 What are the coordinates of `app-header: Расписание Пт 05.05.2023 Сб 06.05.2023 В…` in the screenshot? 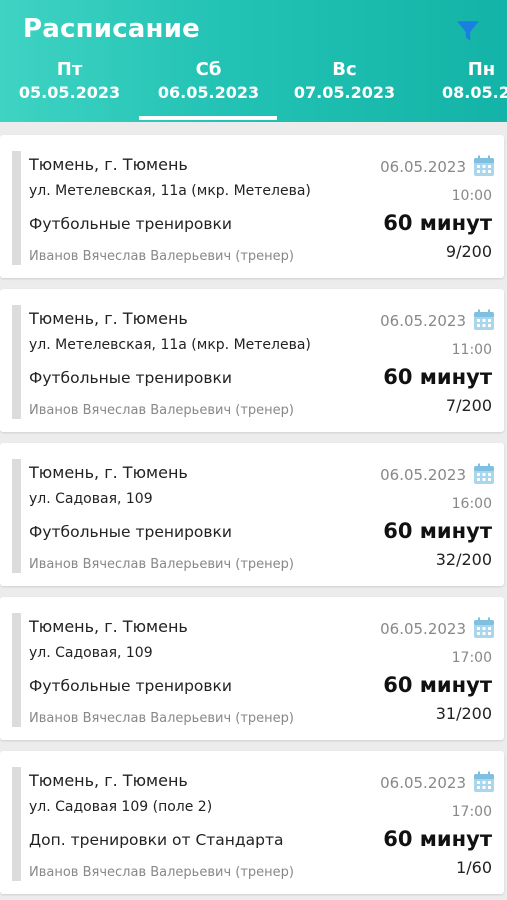 It's located at (253, 61).